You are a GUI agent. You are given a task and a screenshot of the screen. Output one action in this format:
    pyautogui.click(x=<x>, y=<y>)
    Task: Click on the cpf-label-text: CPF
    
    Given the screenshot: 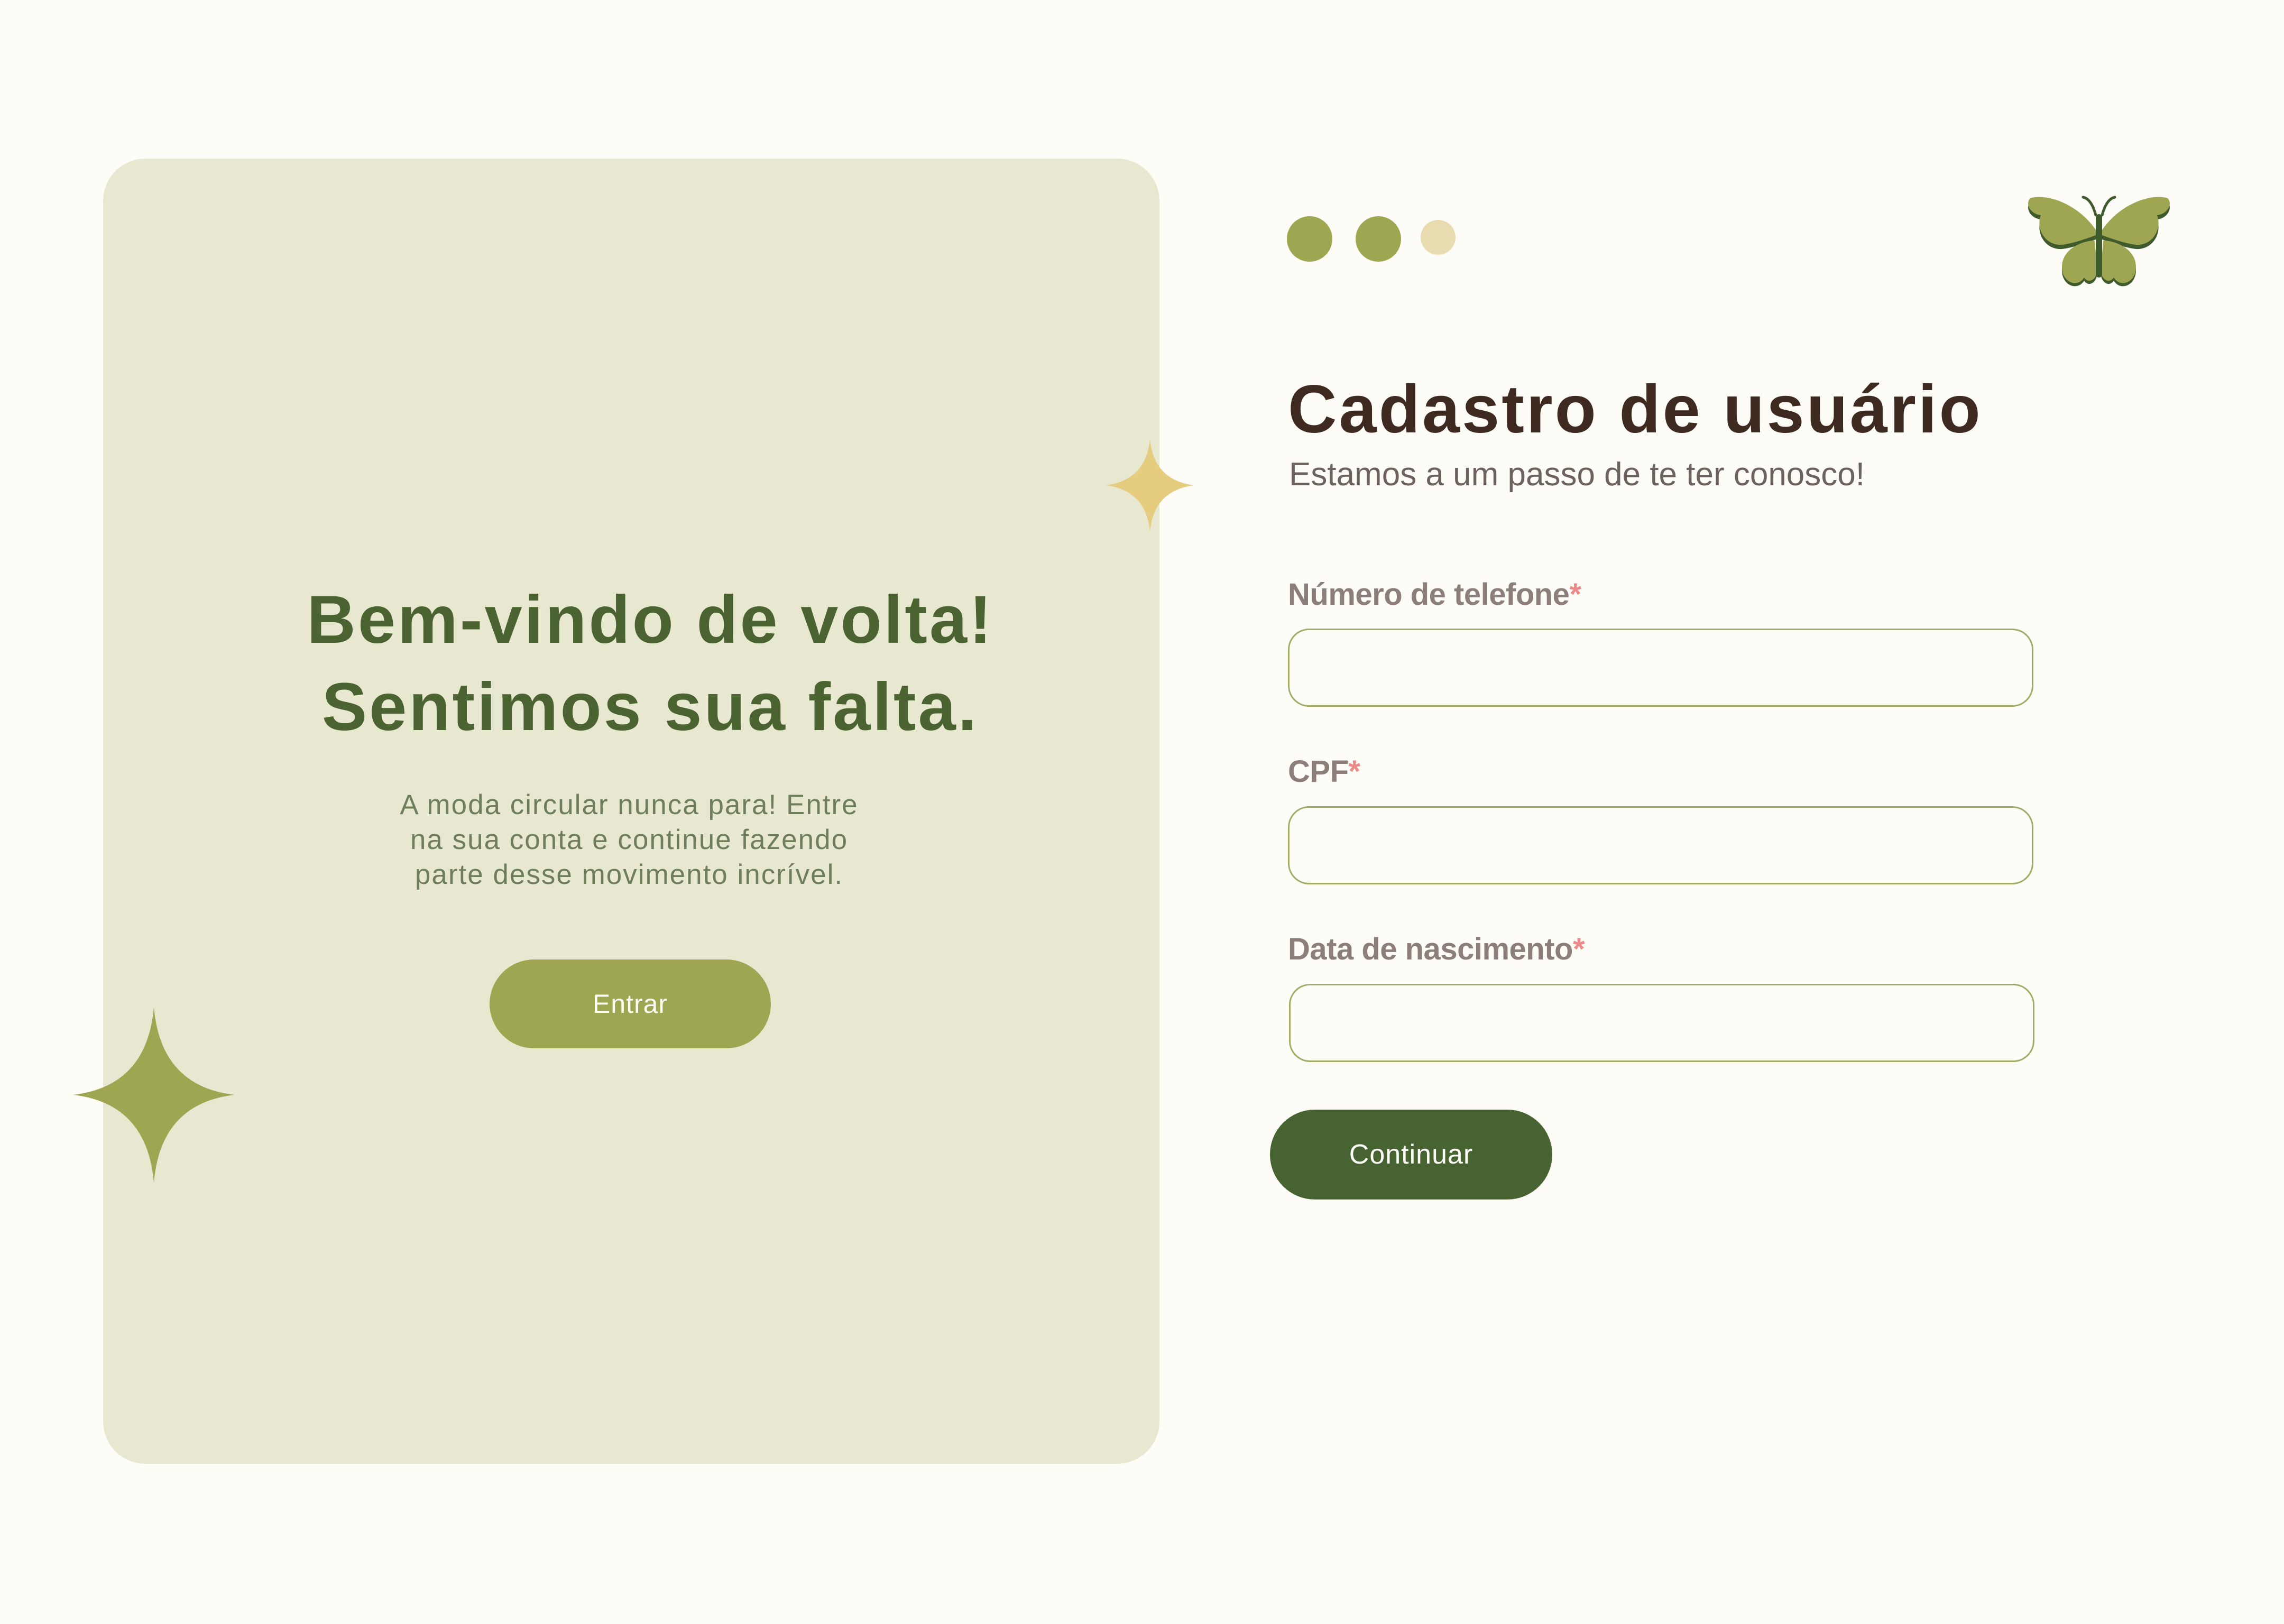 What is the action you would take?
    pyautogui.click(x=1318, y=771)
    